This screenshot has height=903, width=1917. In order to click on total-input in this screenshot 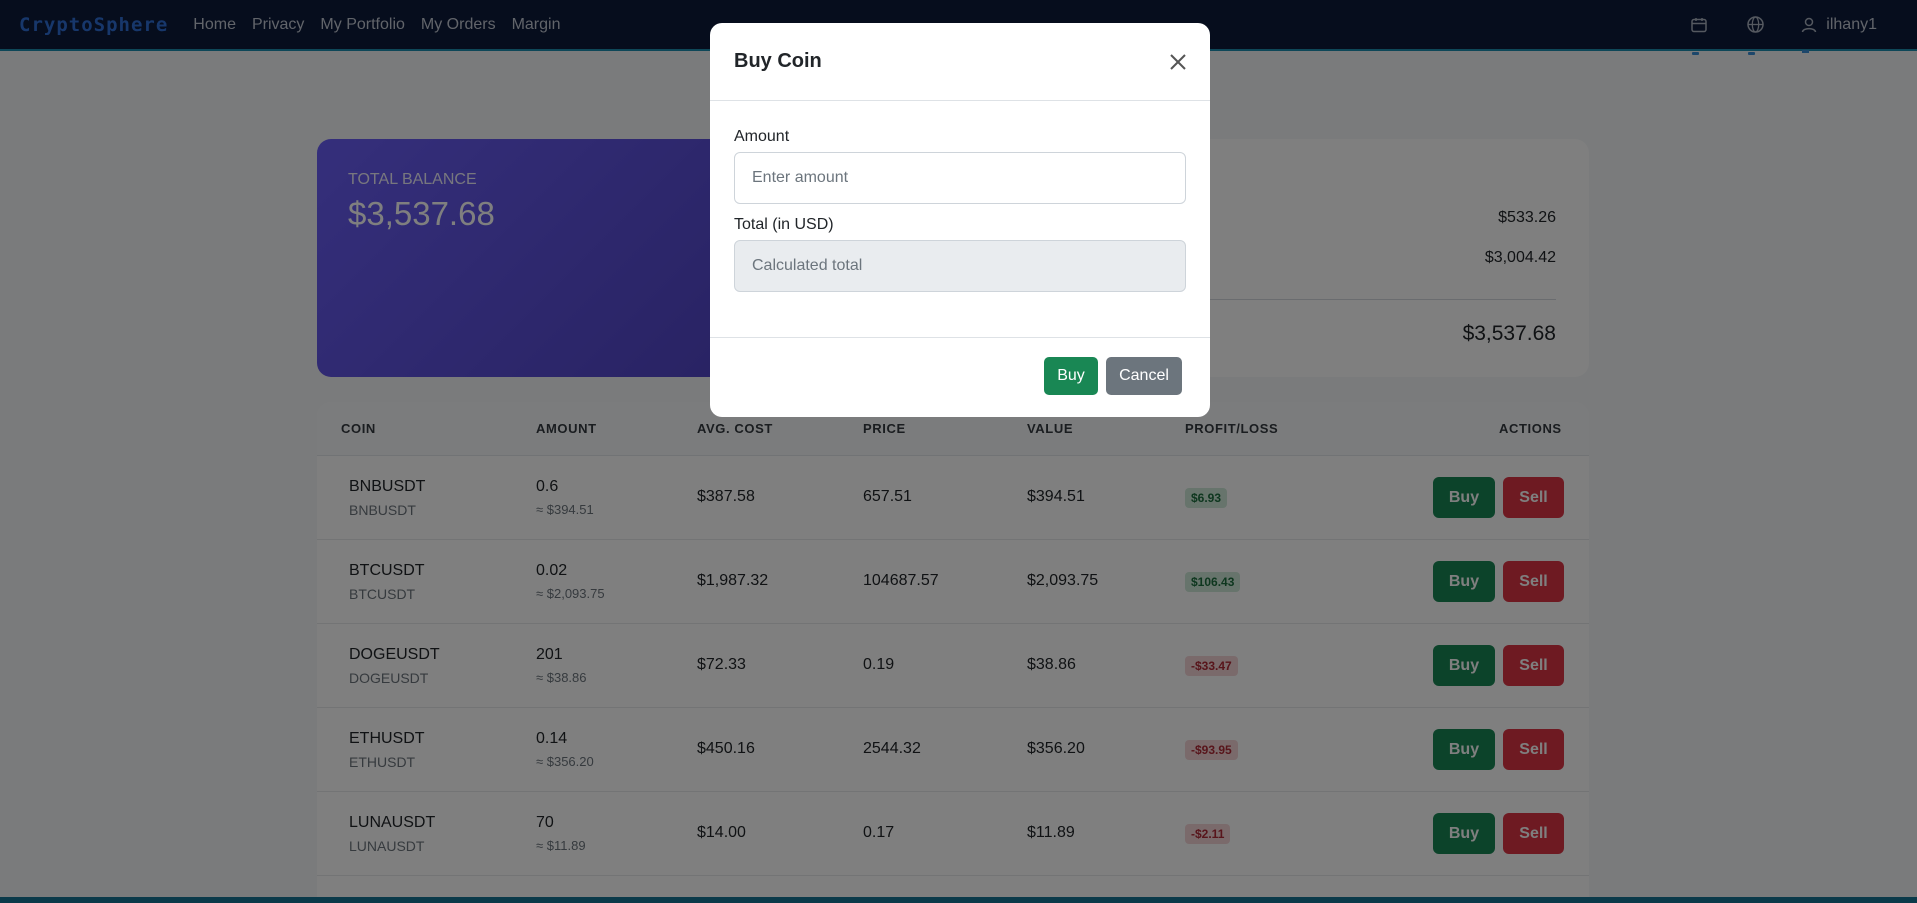, I will do `click(960, 266)`.